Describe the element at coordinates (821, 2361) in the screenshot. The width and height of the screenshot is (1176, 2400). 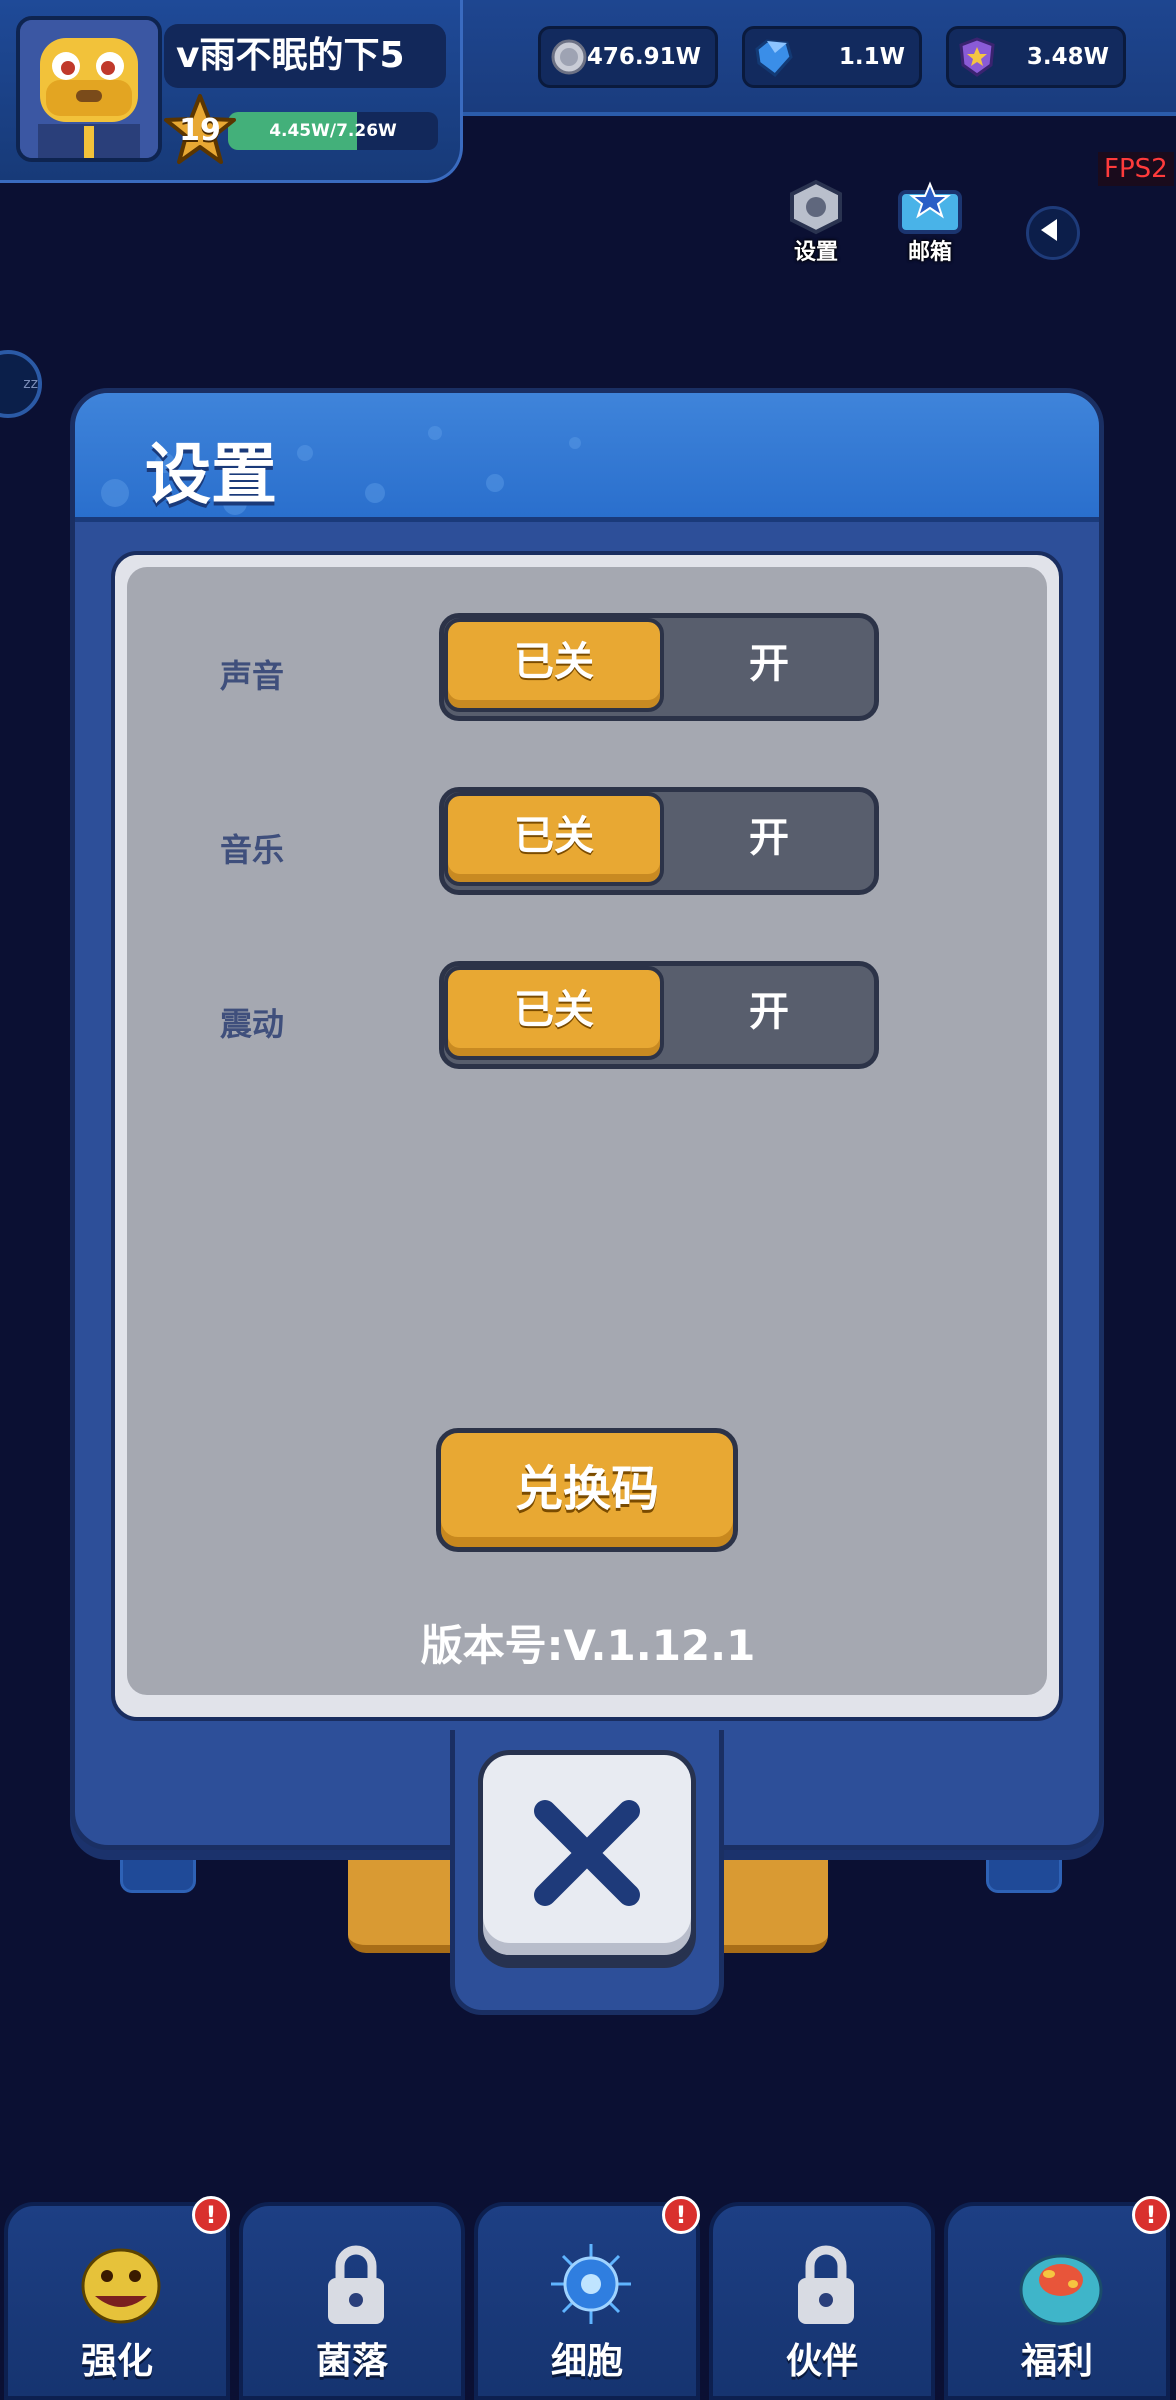
I see `nav-partner-label: 伙伴` at that location.